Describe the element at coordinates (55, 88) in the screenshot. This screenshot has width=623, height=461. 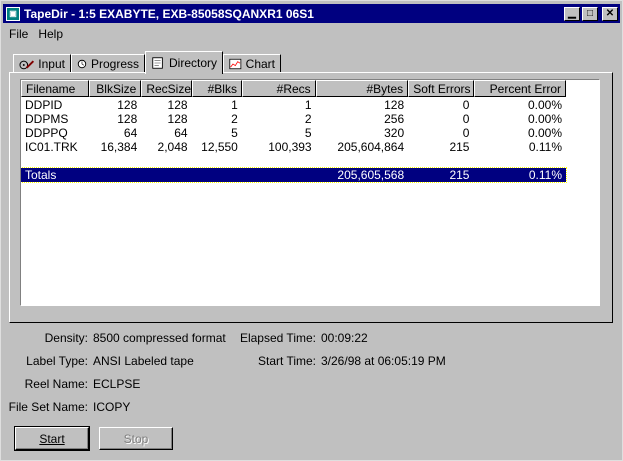
I see `column-header-filename: Filename` at that location.